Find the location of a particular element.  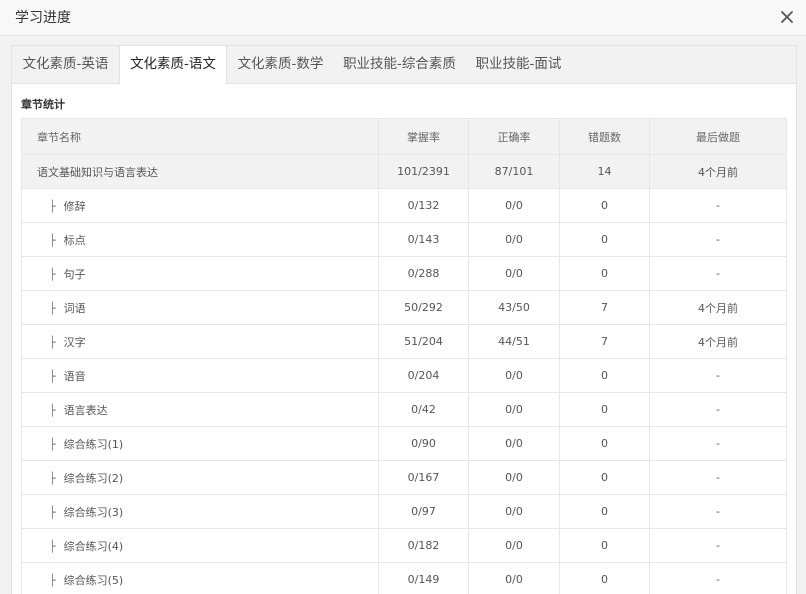

chapter-name-cell: ├ 综合练习(4) is located at coordinates (200, 546).